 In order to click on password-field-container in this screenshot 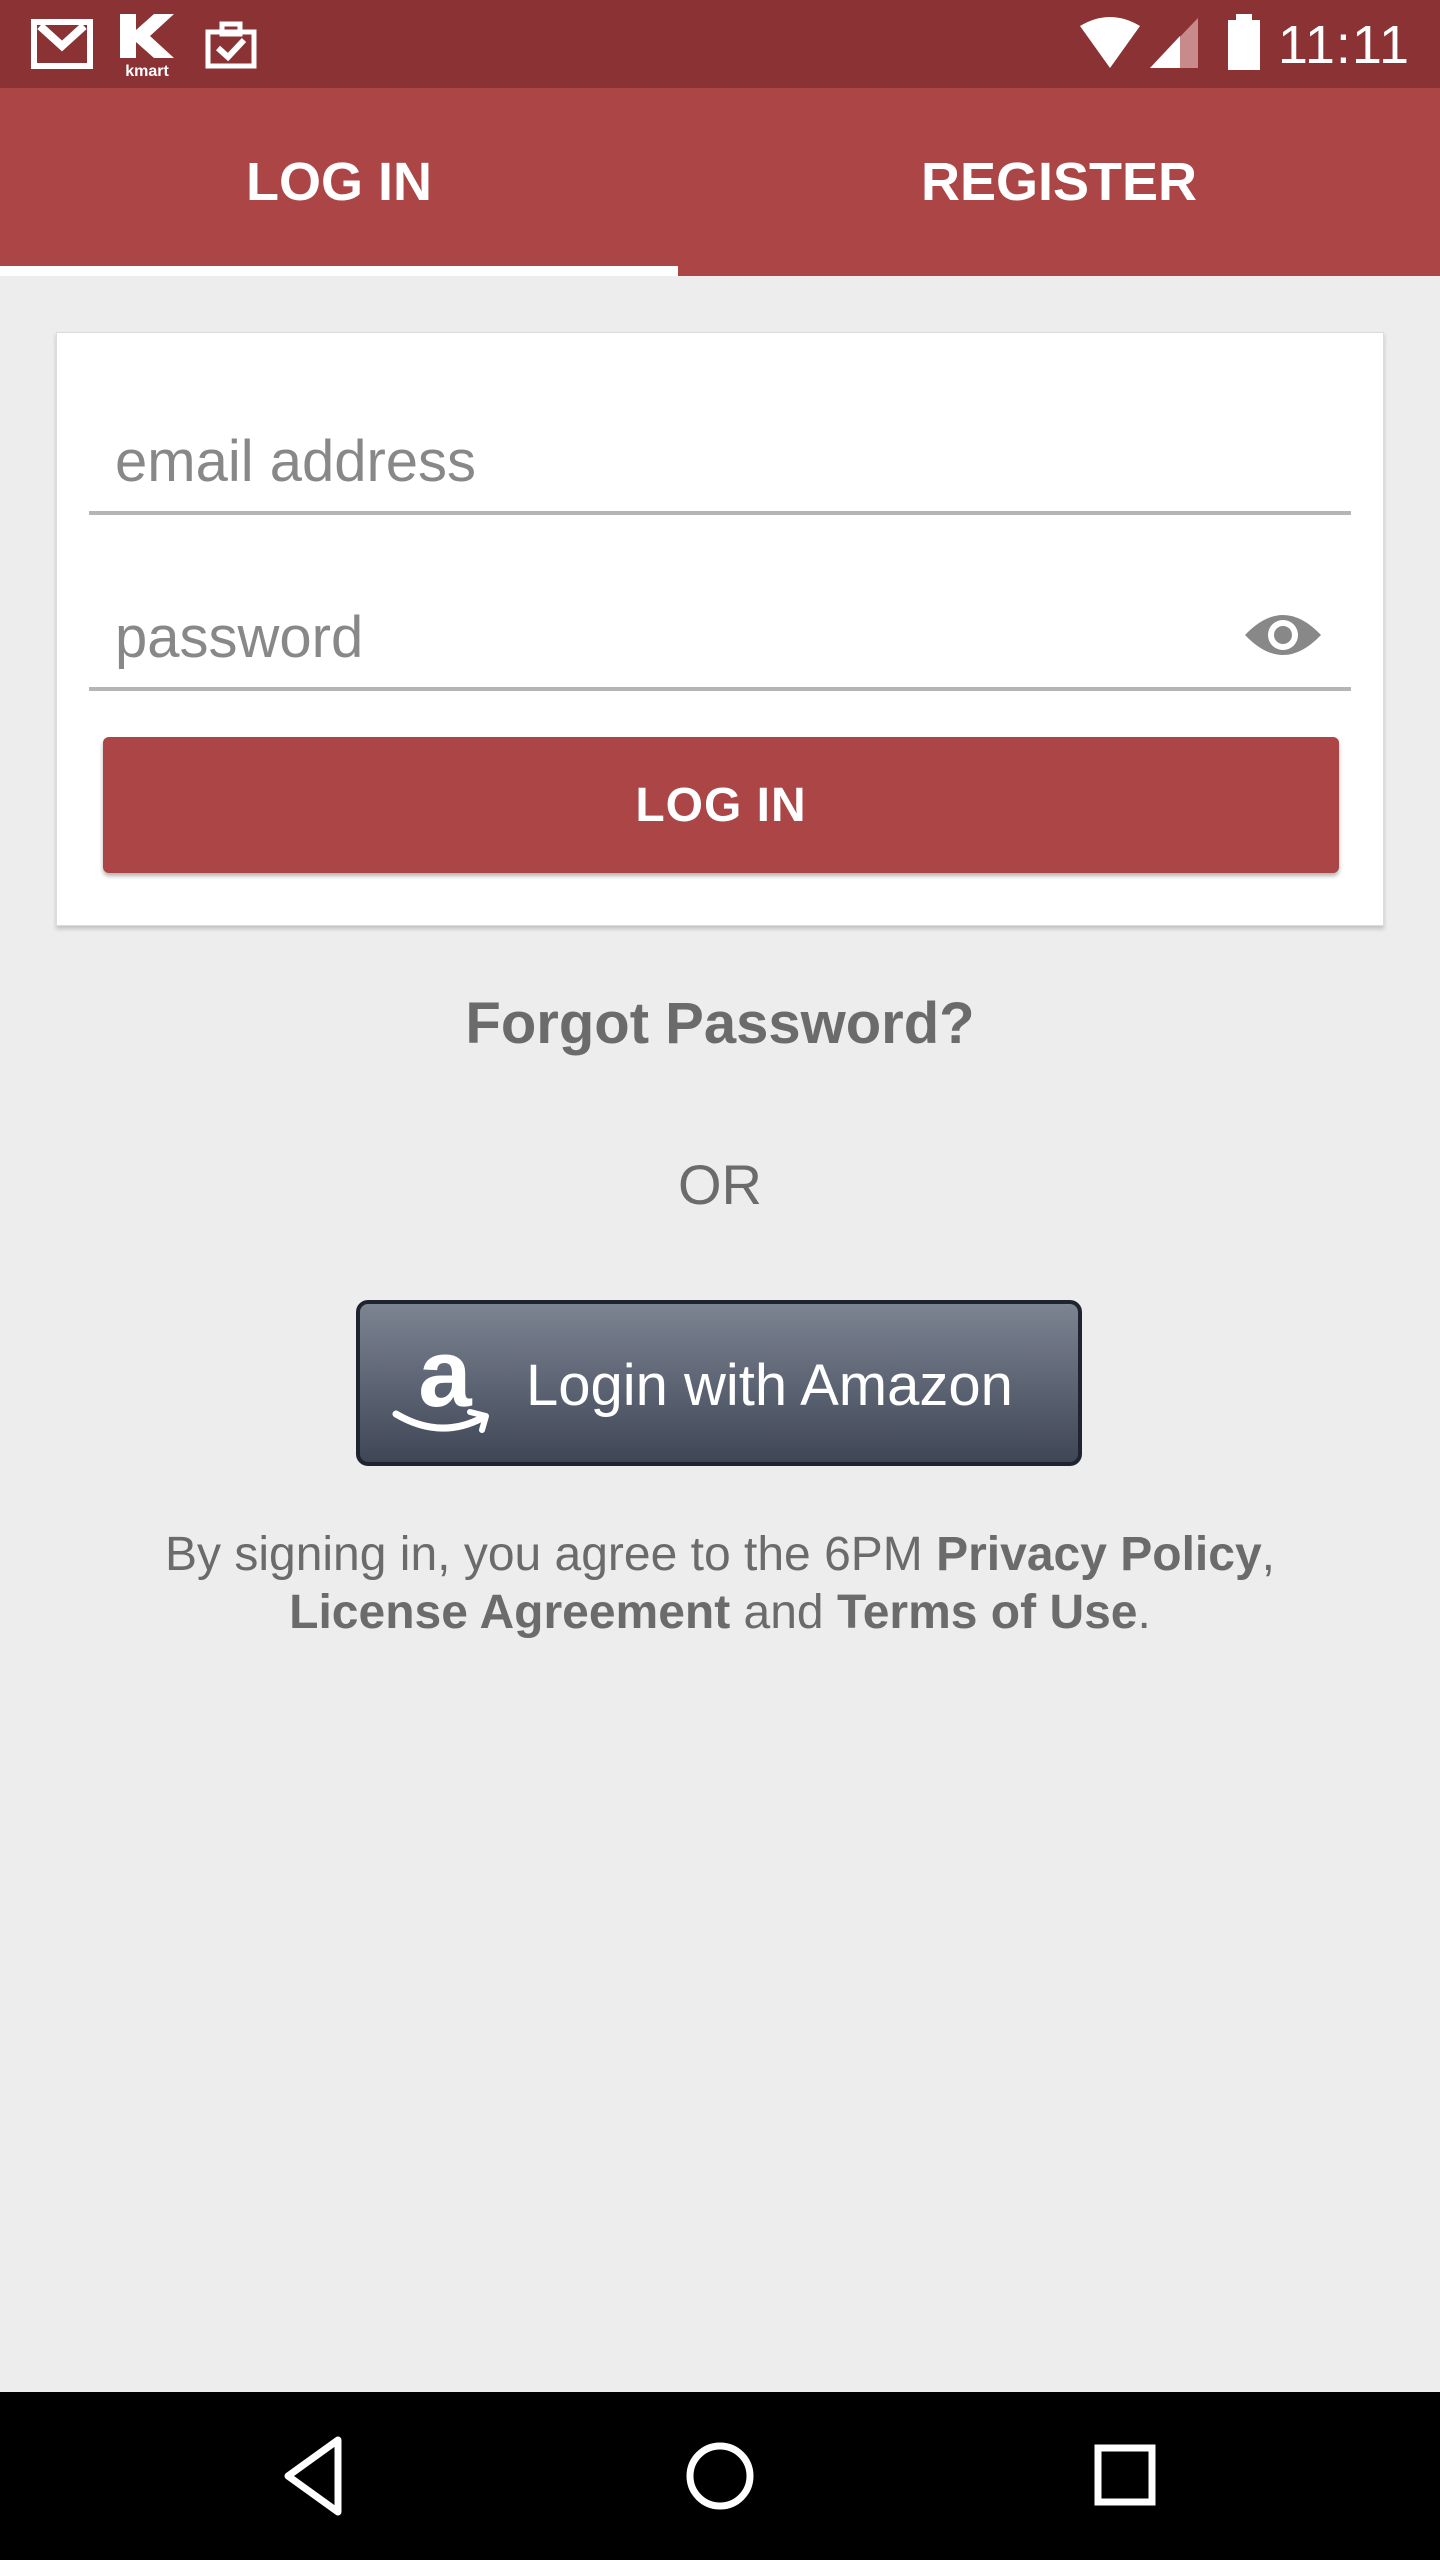, I will do `click(720, 633)`.